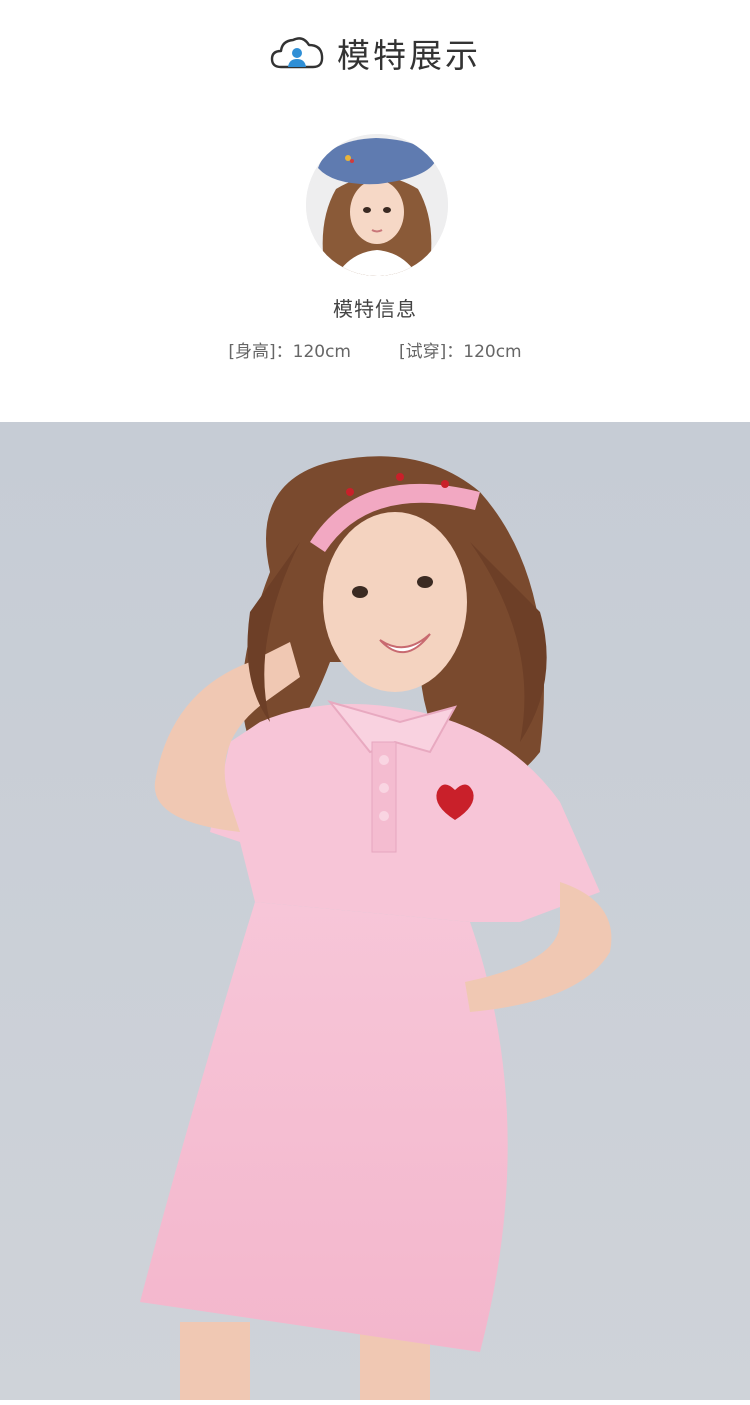  What do you see at coordinates (375, 1402) in the screenshot?
I see `bottom-divider` at bounding box center [375, 1402].